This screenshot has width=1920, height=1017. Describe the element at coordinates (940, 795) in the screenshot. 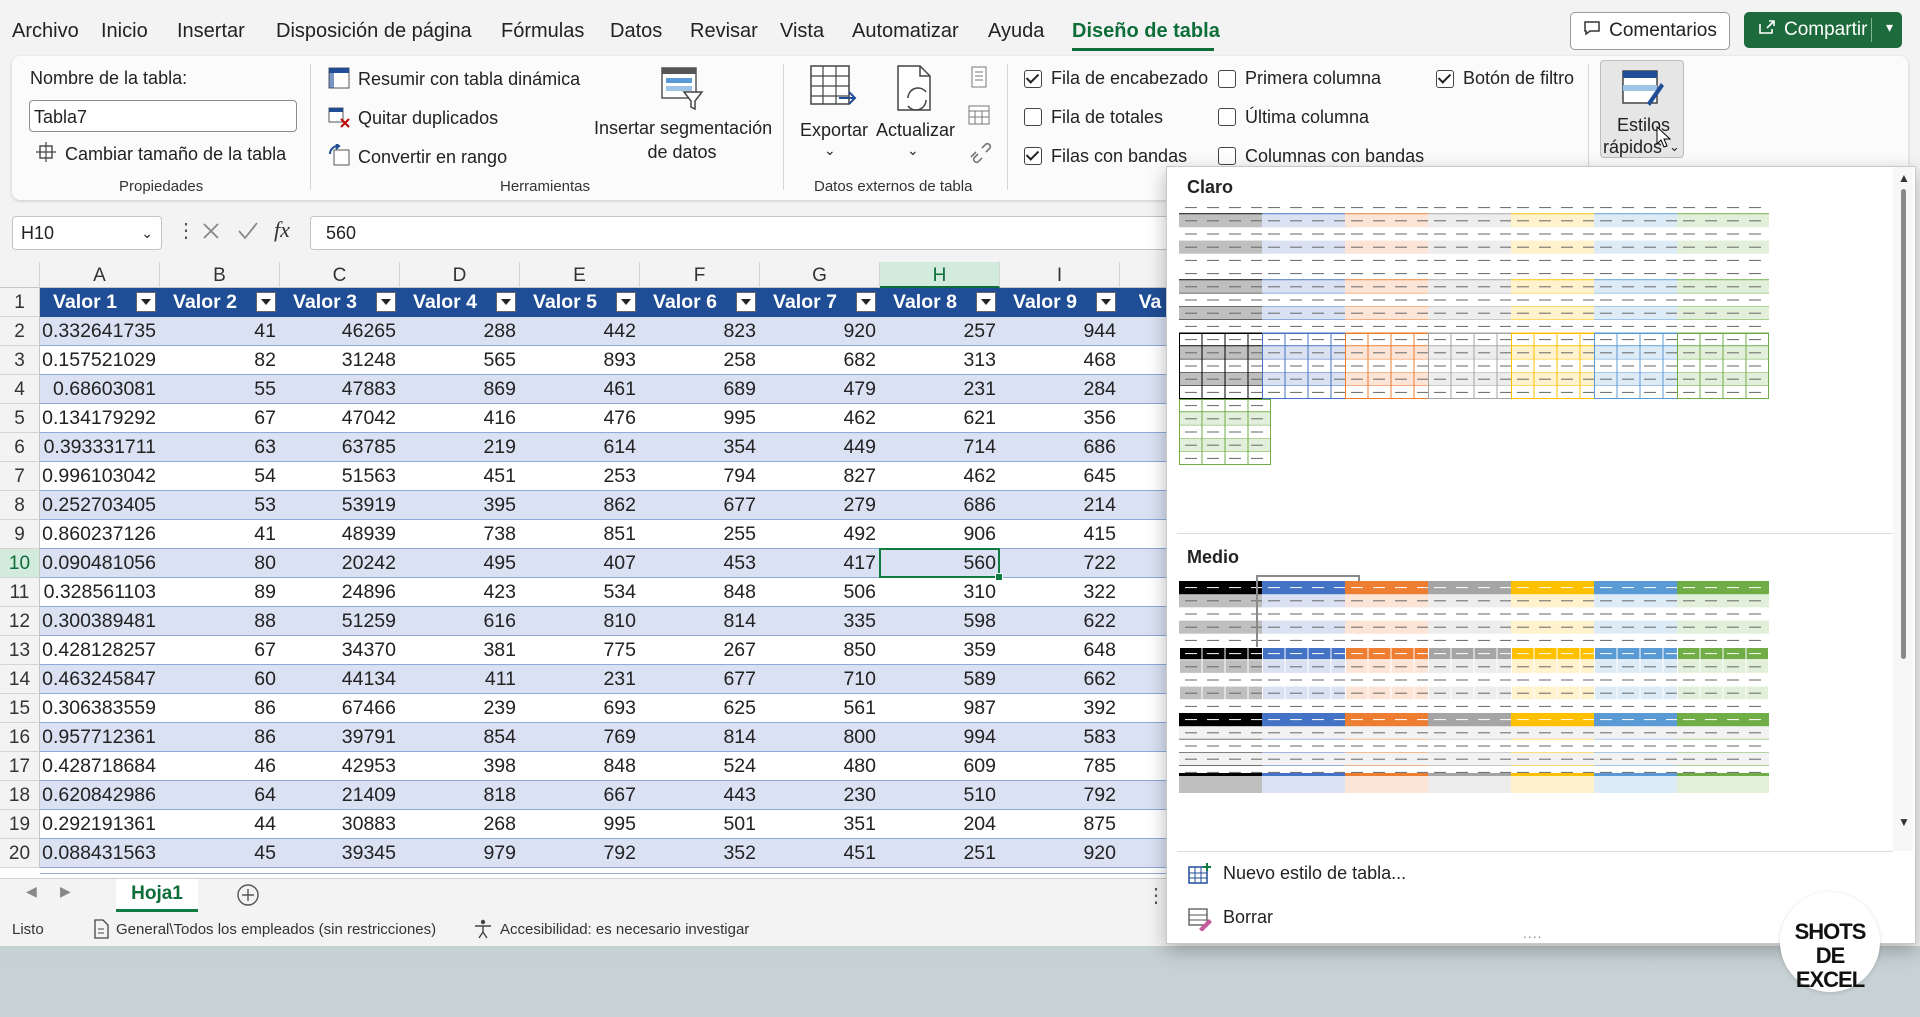

I see `table-cell: 510` at that location.